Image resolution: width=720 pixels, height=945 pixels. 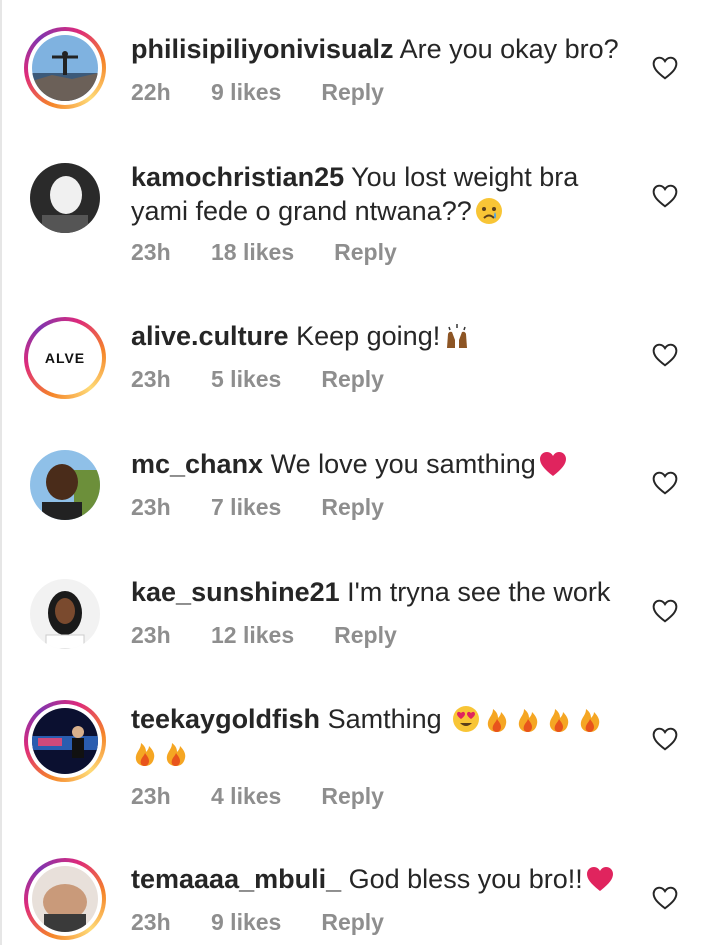 I want to click on comment-body: I'm tryna see the work, so click(x=479, y=592).